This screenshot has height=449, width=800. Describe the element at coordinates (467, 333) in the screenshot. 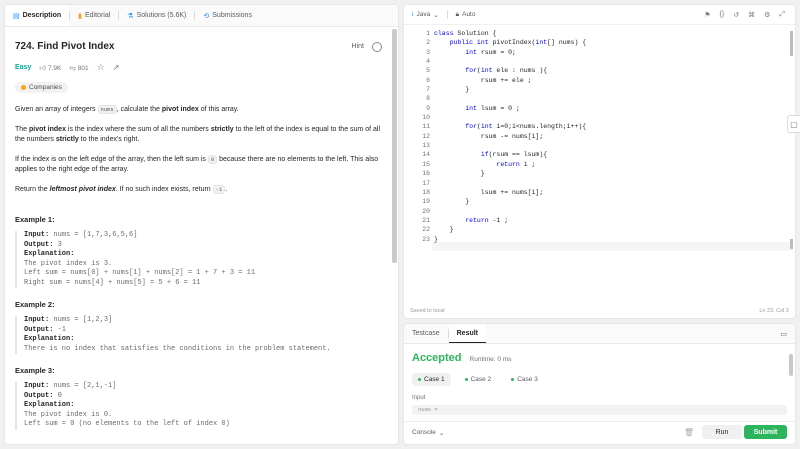

I see `tab-result: Result` at that location.